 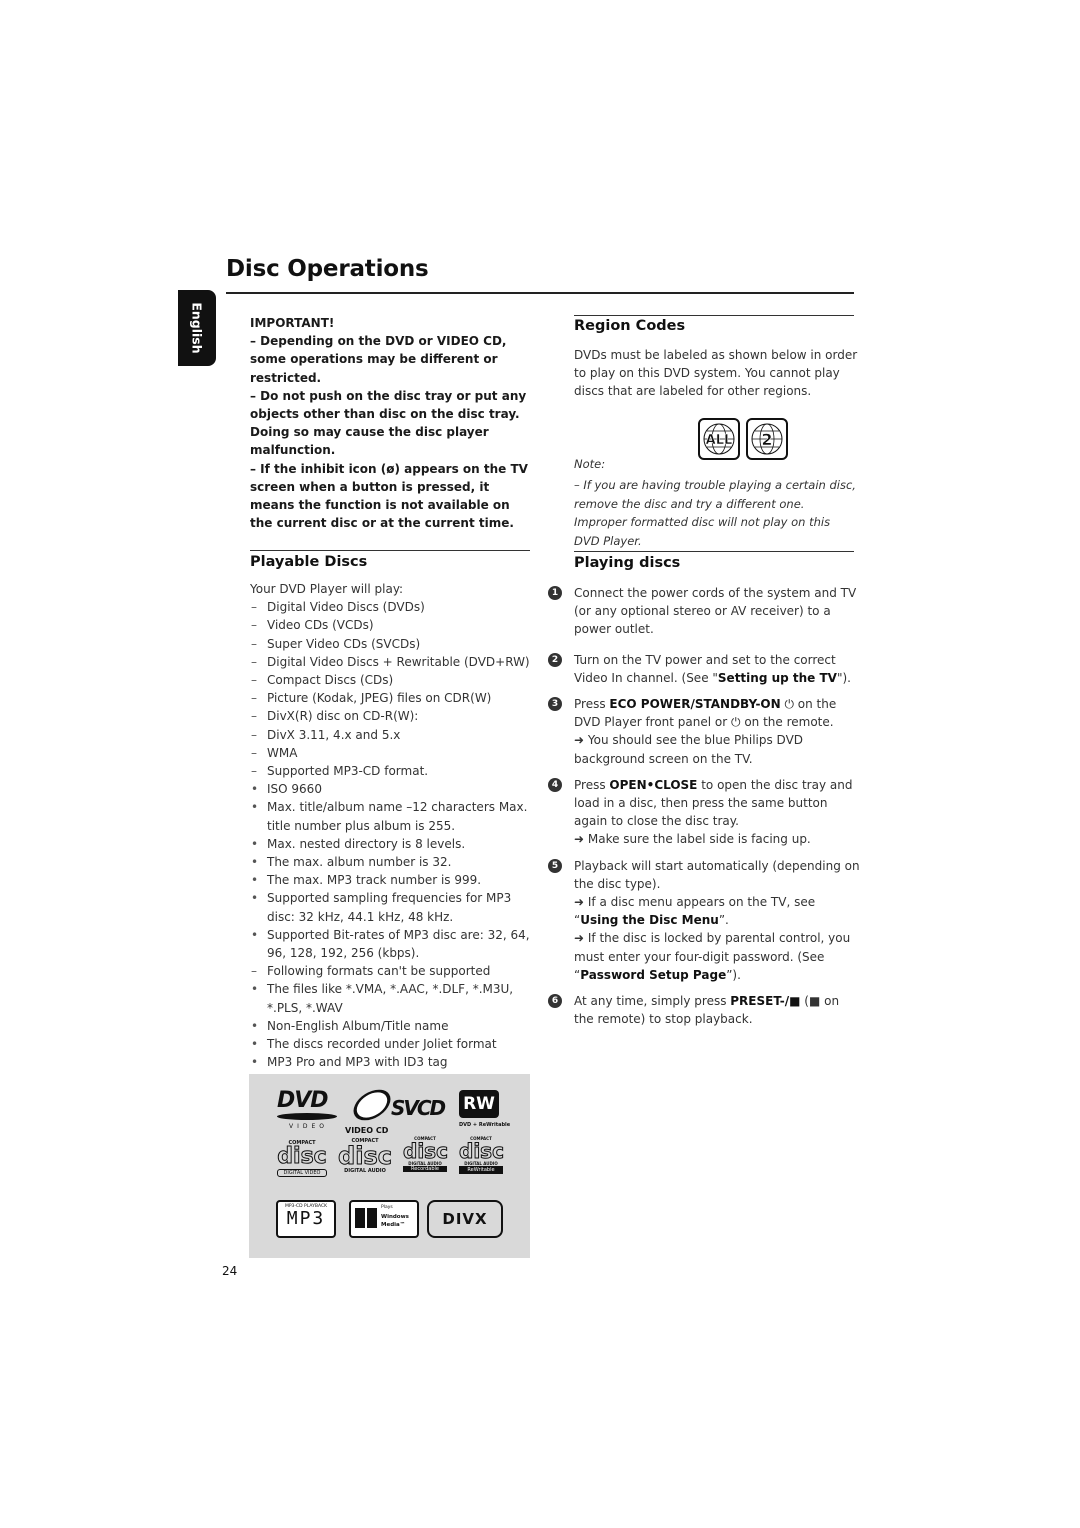 What do you see at coordinates (479, 1104) in the screenshot?
I see `rw-logo-text: RW` at bounding box center [479, 1104].